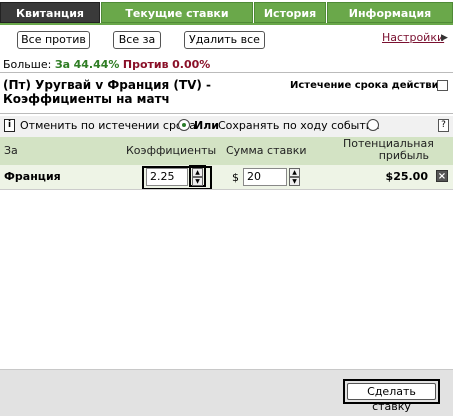 This screenshot has width=453, height=416. I want to click on cancel-option-label: Отменить по истечении срока, so click(108, 125).